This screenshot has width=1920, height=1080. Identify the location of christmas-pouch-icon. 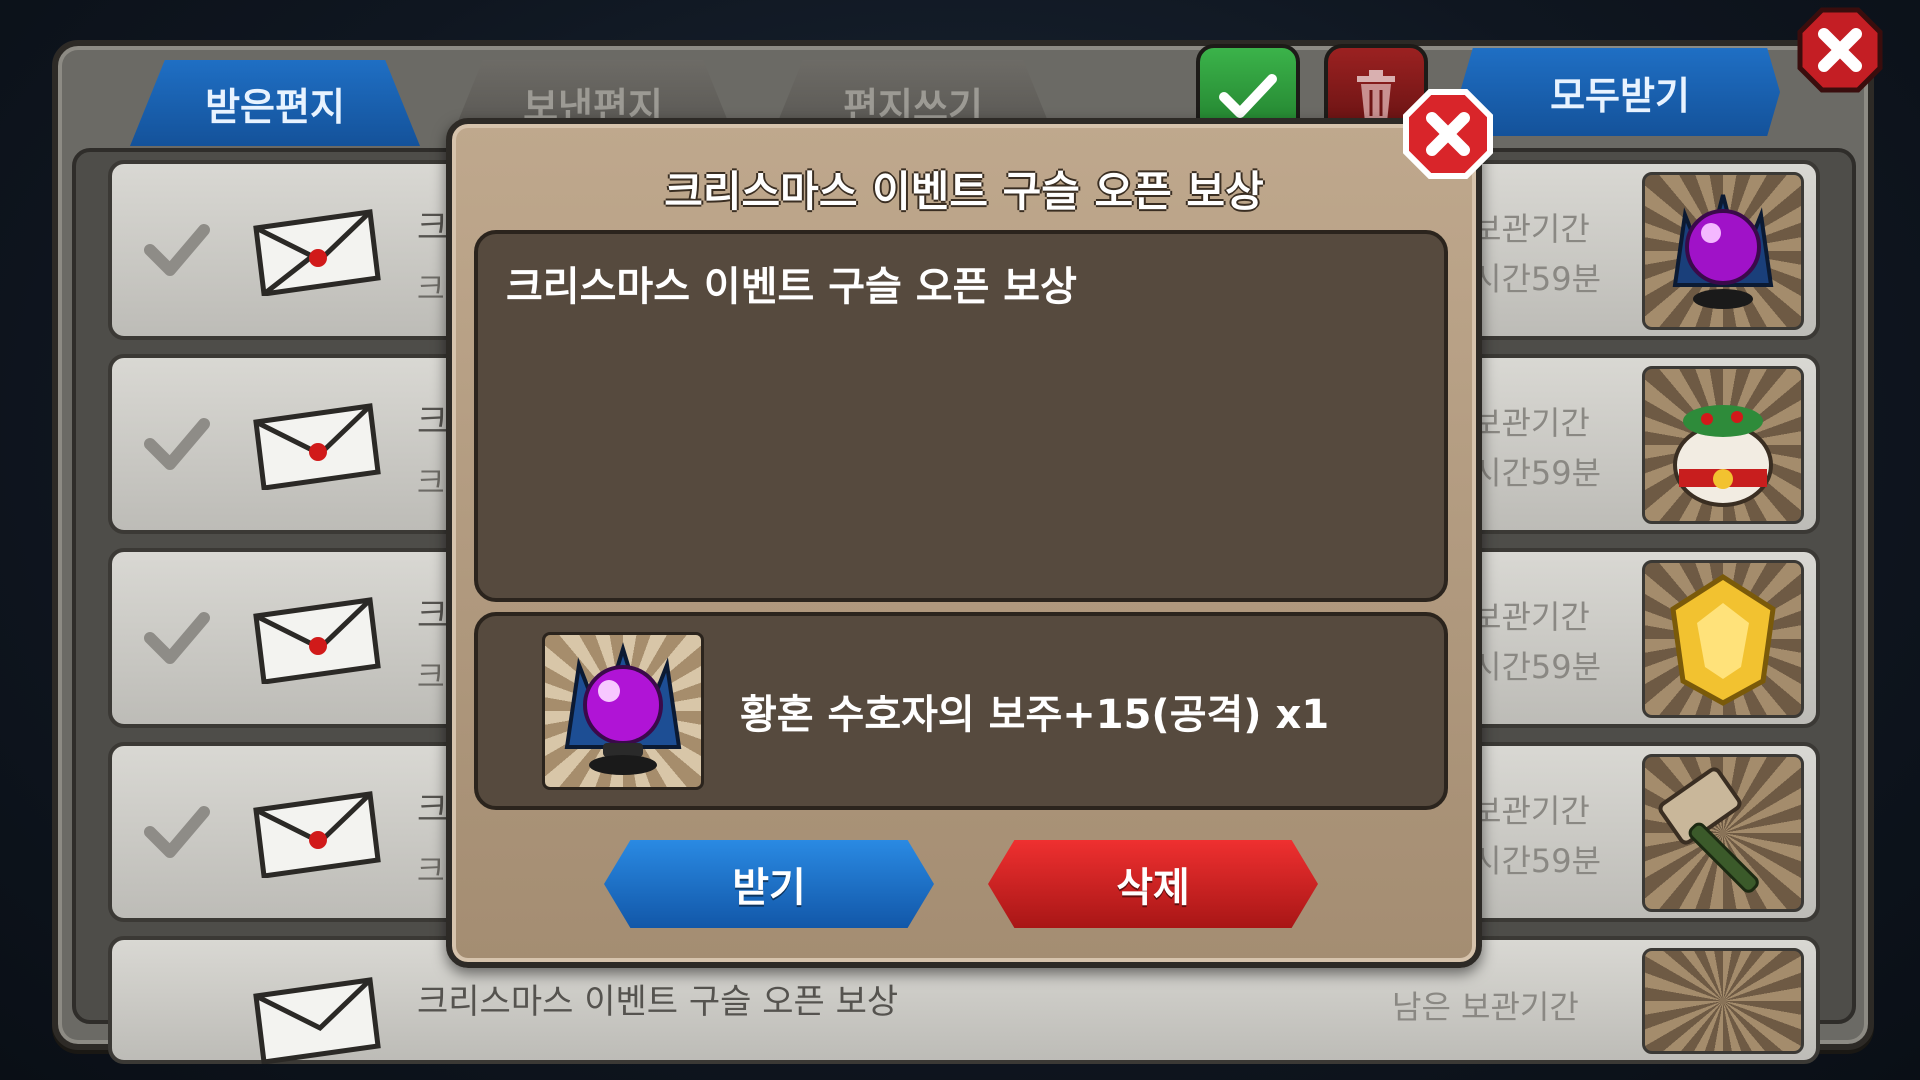
(1723, 445).